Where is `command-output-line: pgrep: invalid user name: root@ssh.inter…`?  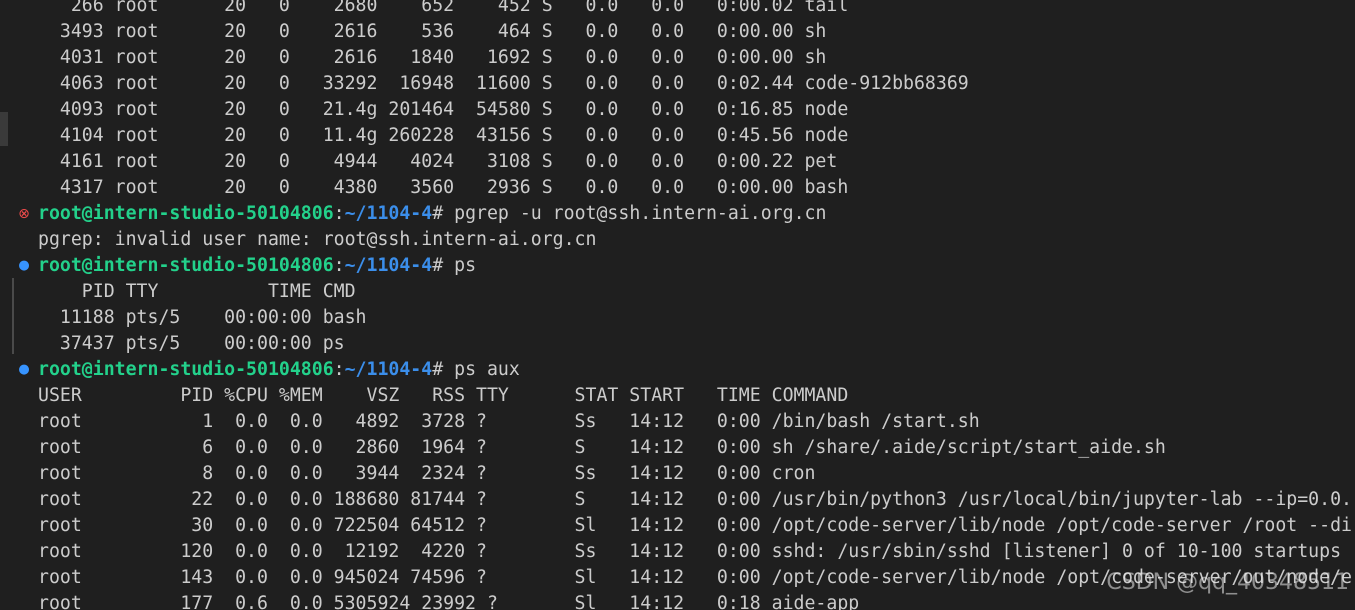
command-output-line: pgrep: invalid user name: root@ssh.inter… is located at coordinates (317, 239).